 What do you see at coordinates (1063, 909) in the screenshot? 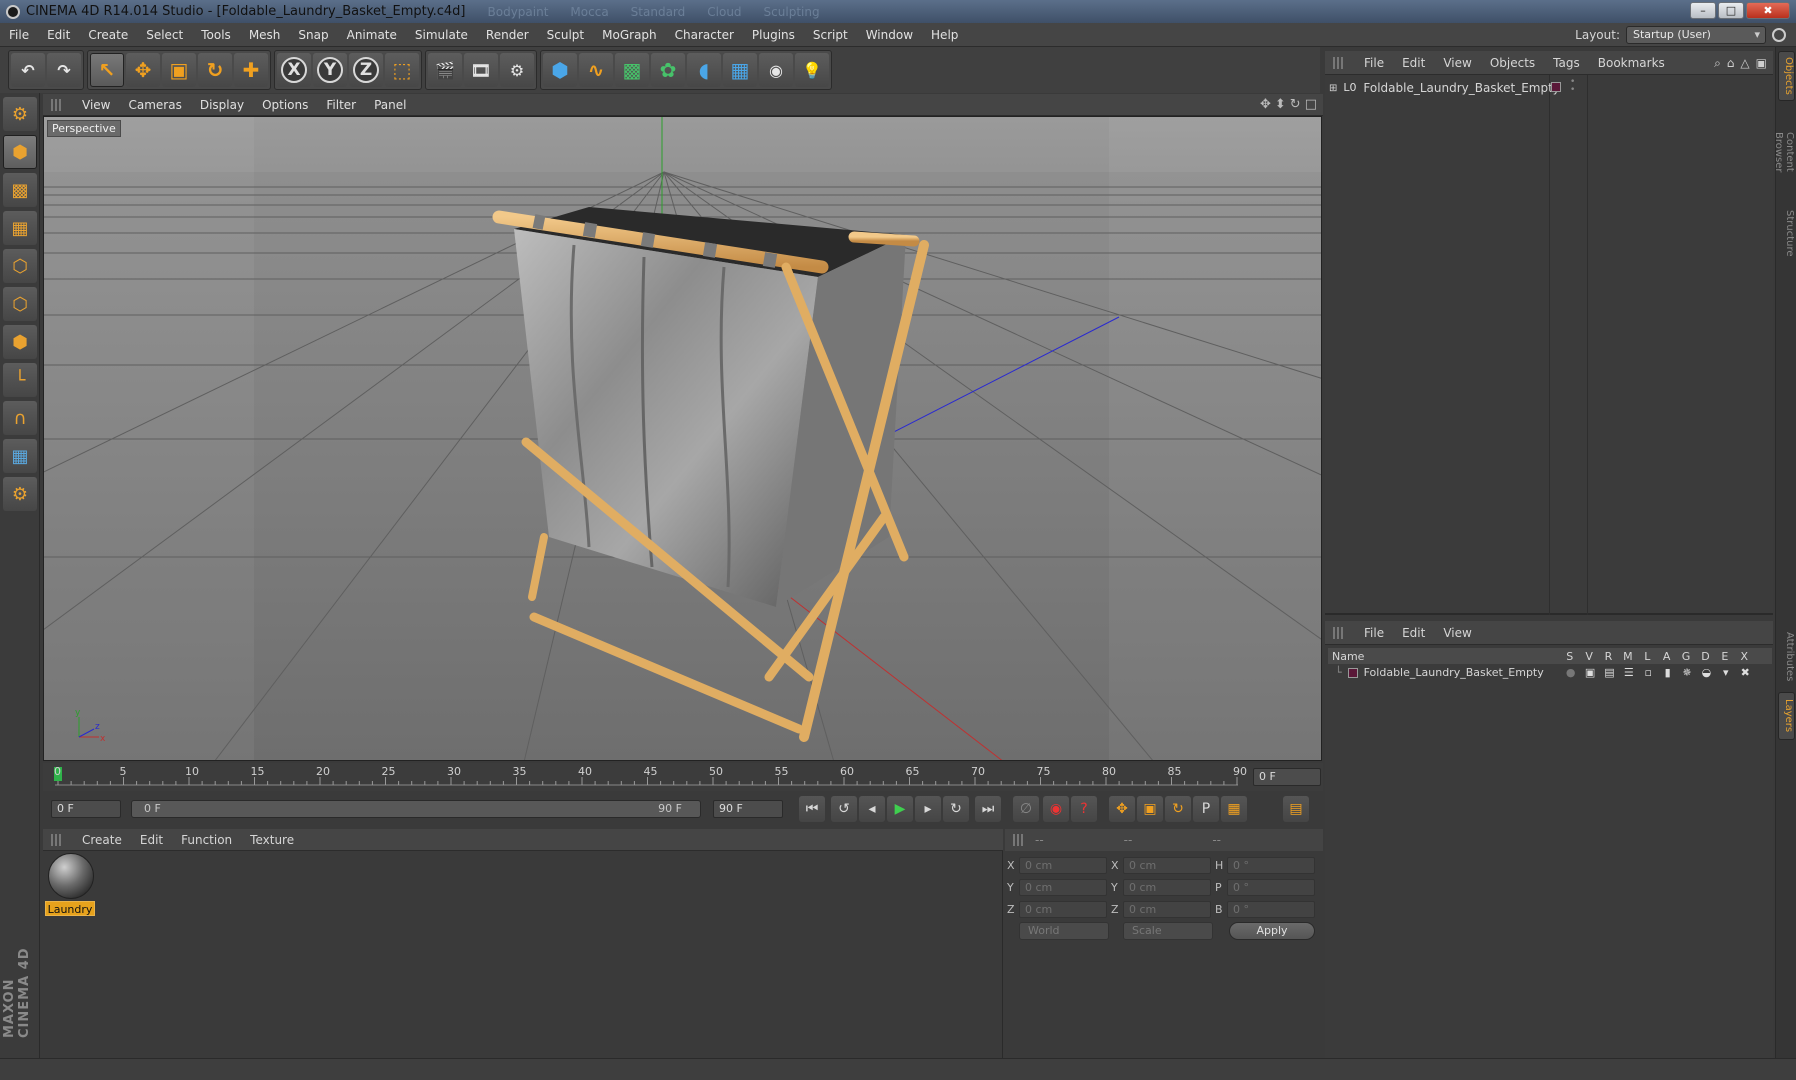
I see `position-z-field: 0 cm` at bounding box center [1063, 909].